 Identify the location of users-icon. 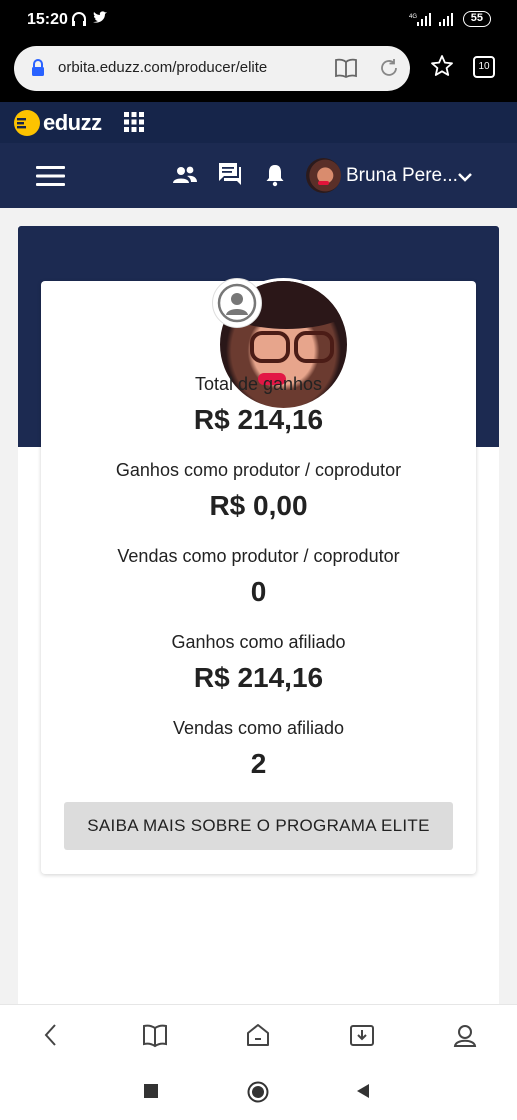
(185, 177).